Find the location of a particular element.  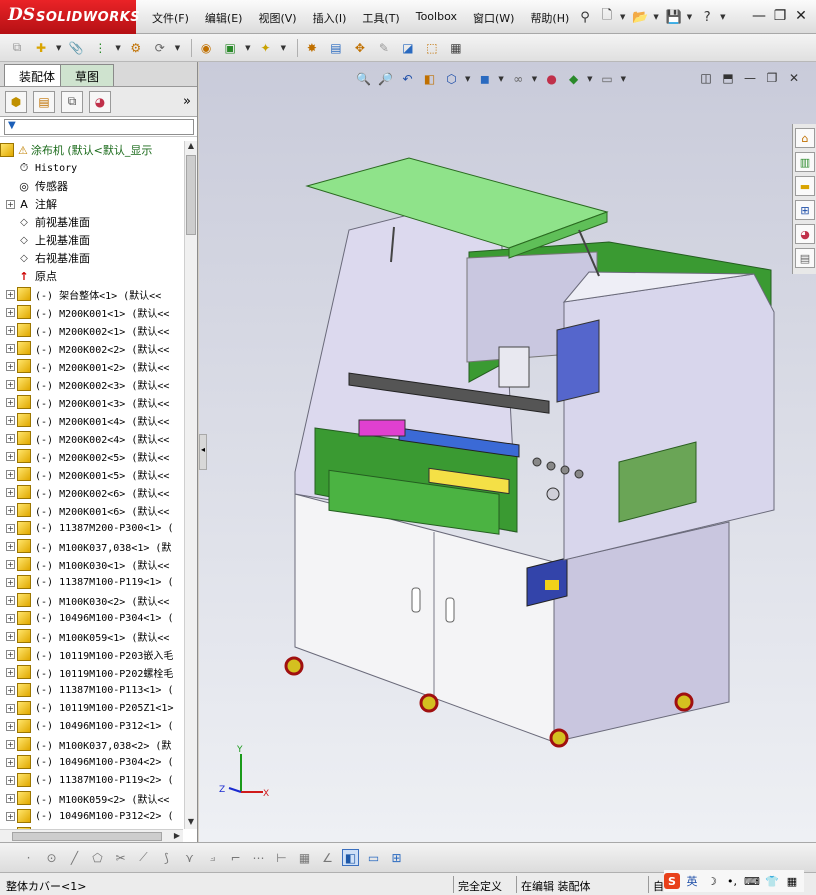

tree-component-row: + (-) M200K002<2> (默认<< is located at coordinates (91, 348).